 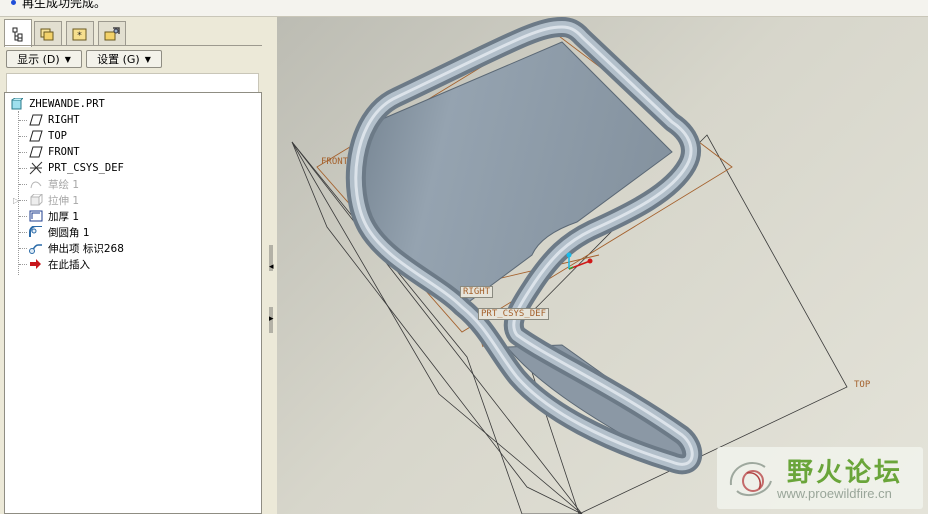 I want to click on favorites-icon: *, so click(x=79, y=34).